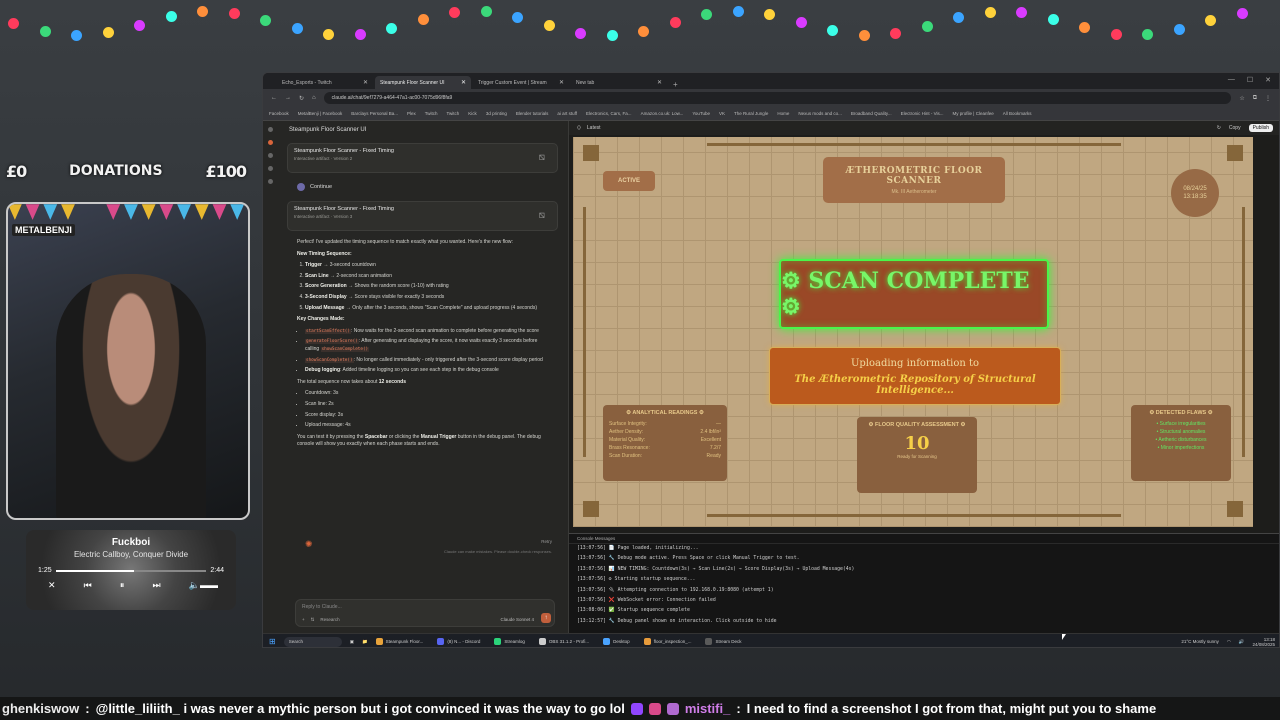 The width and height of the screenshot is (1280, 720). Describe the element at coordinates (629, 181) in the screenshot. I see `status-active-button: ACTIVE` at that location.